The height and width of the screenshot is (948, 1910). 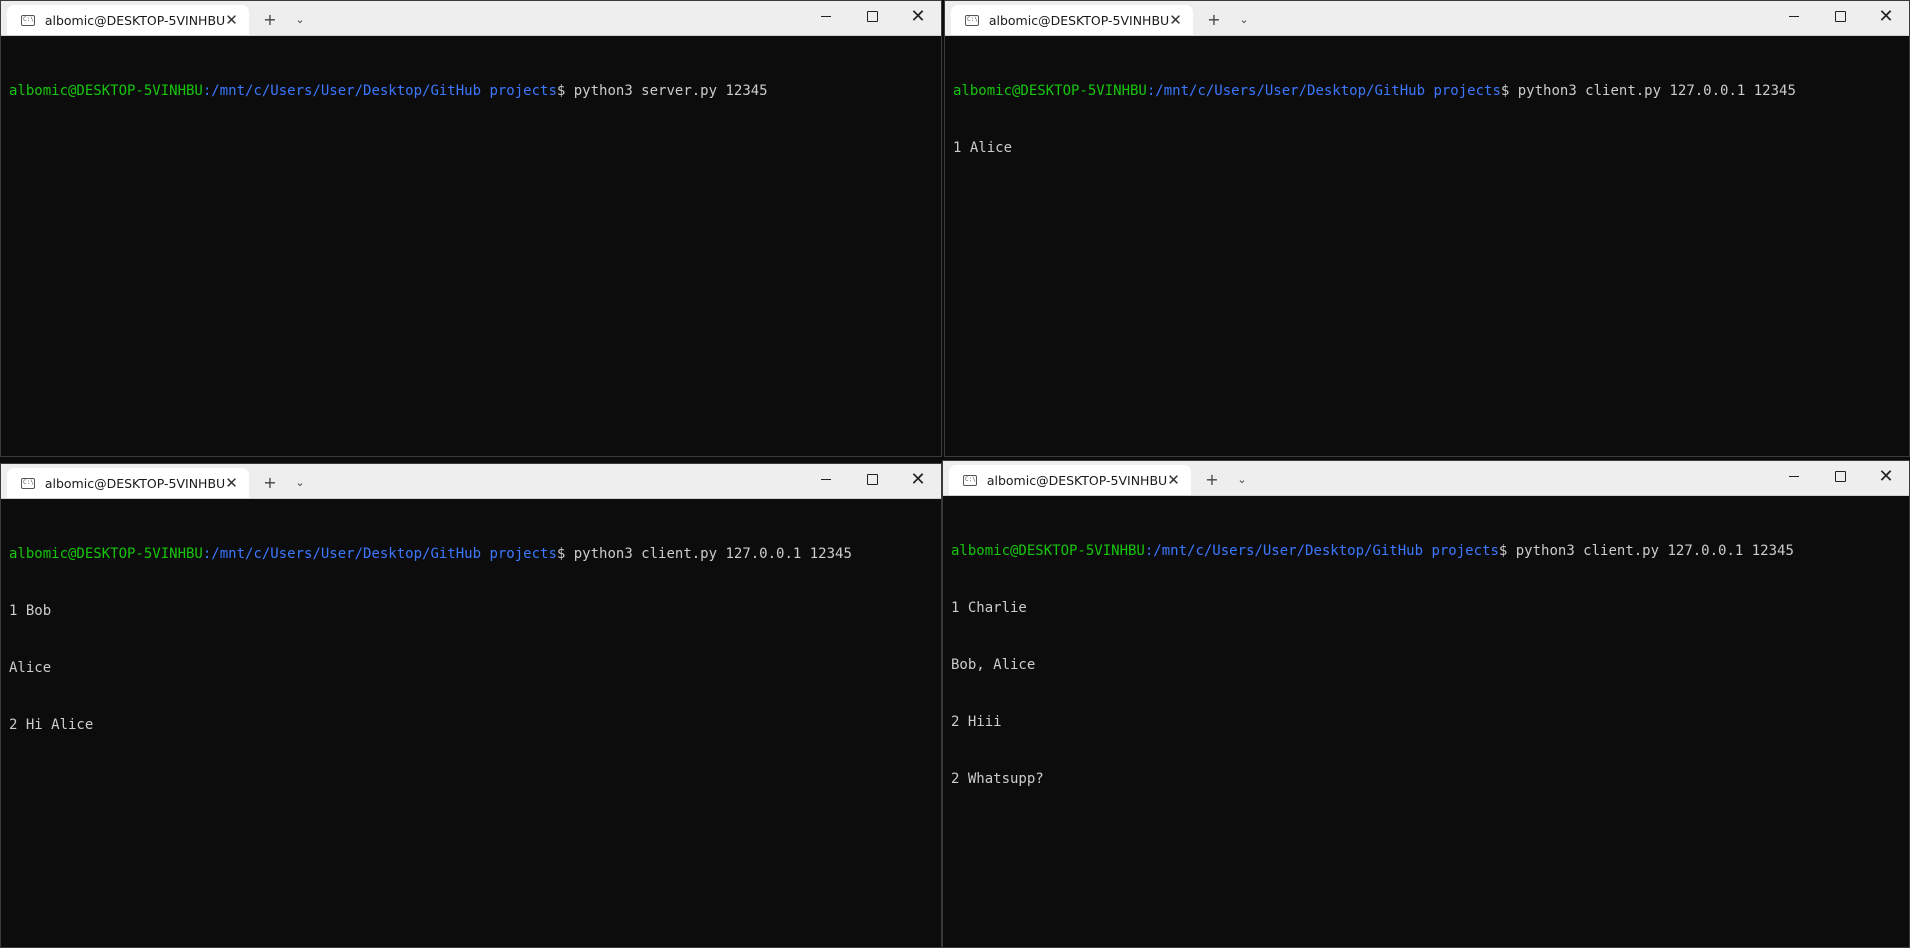 I want to click on output-line: Alice, so click(x=30, y=668).